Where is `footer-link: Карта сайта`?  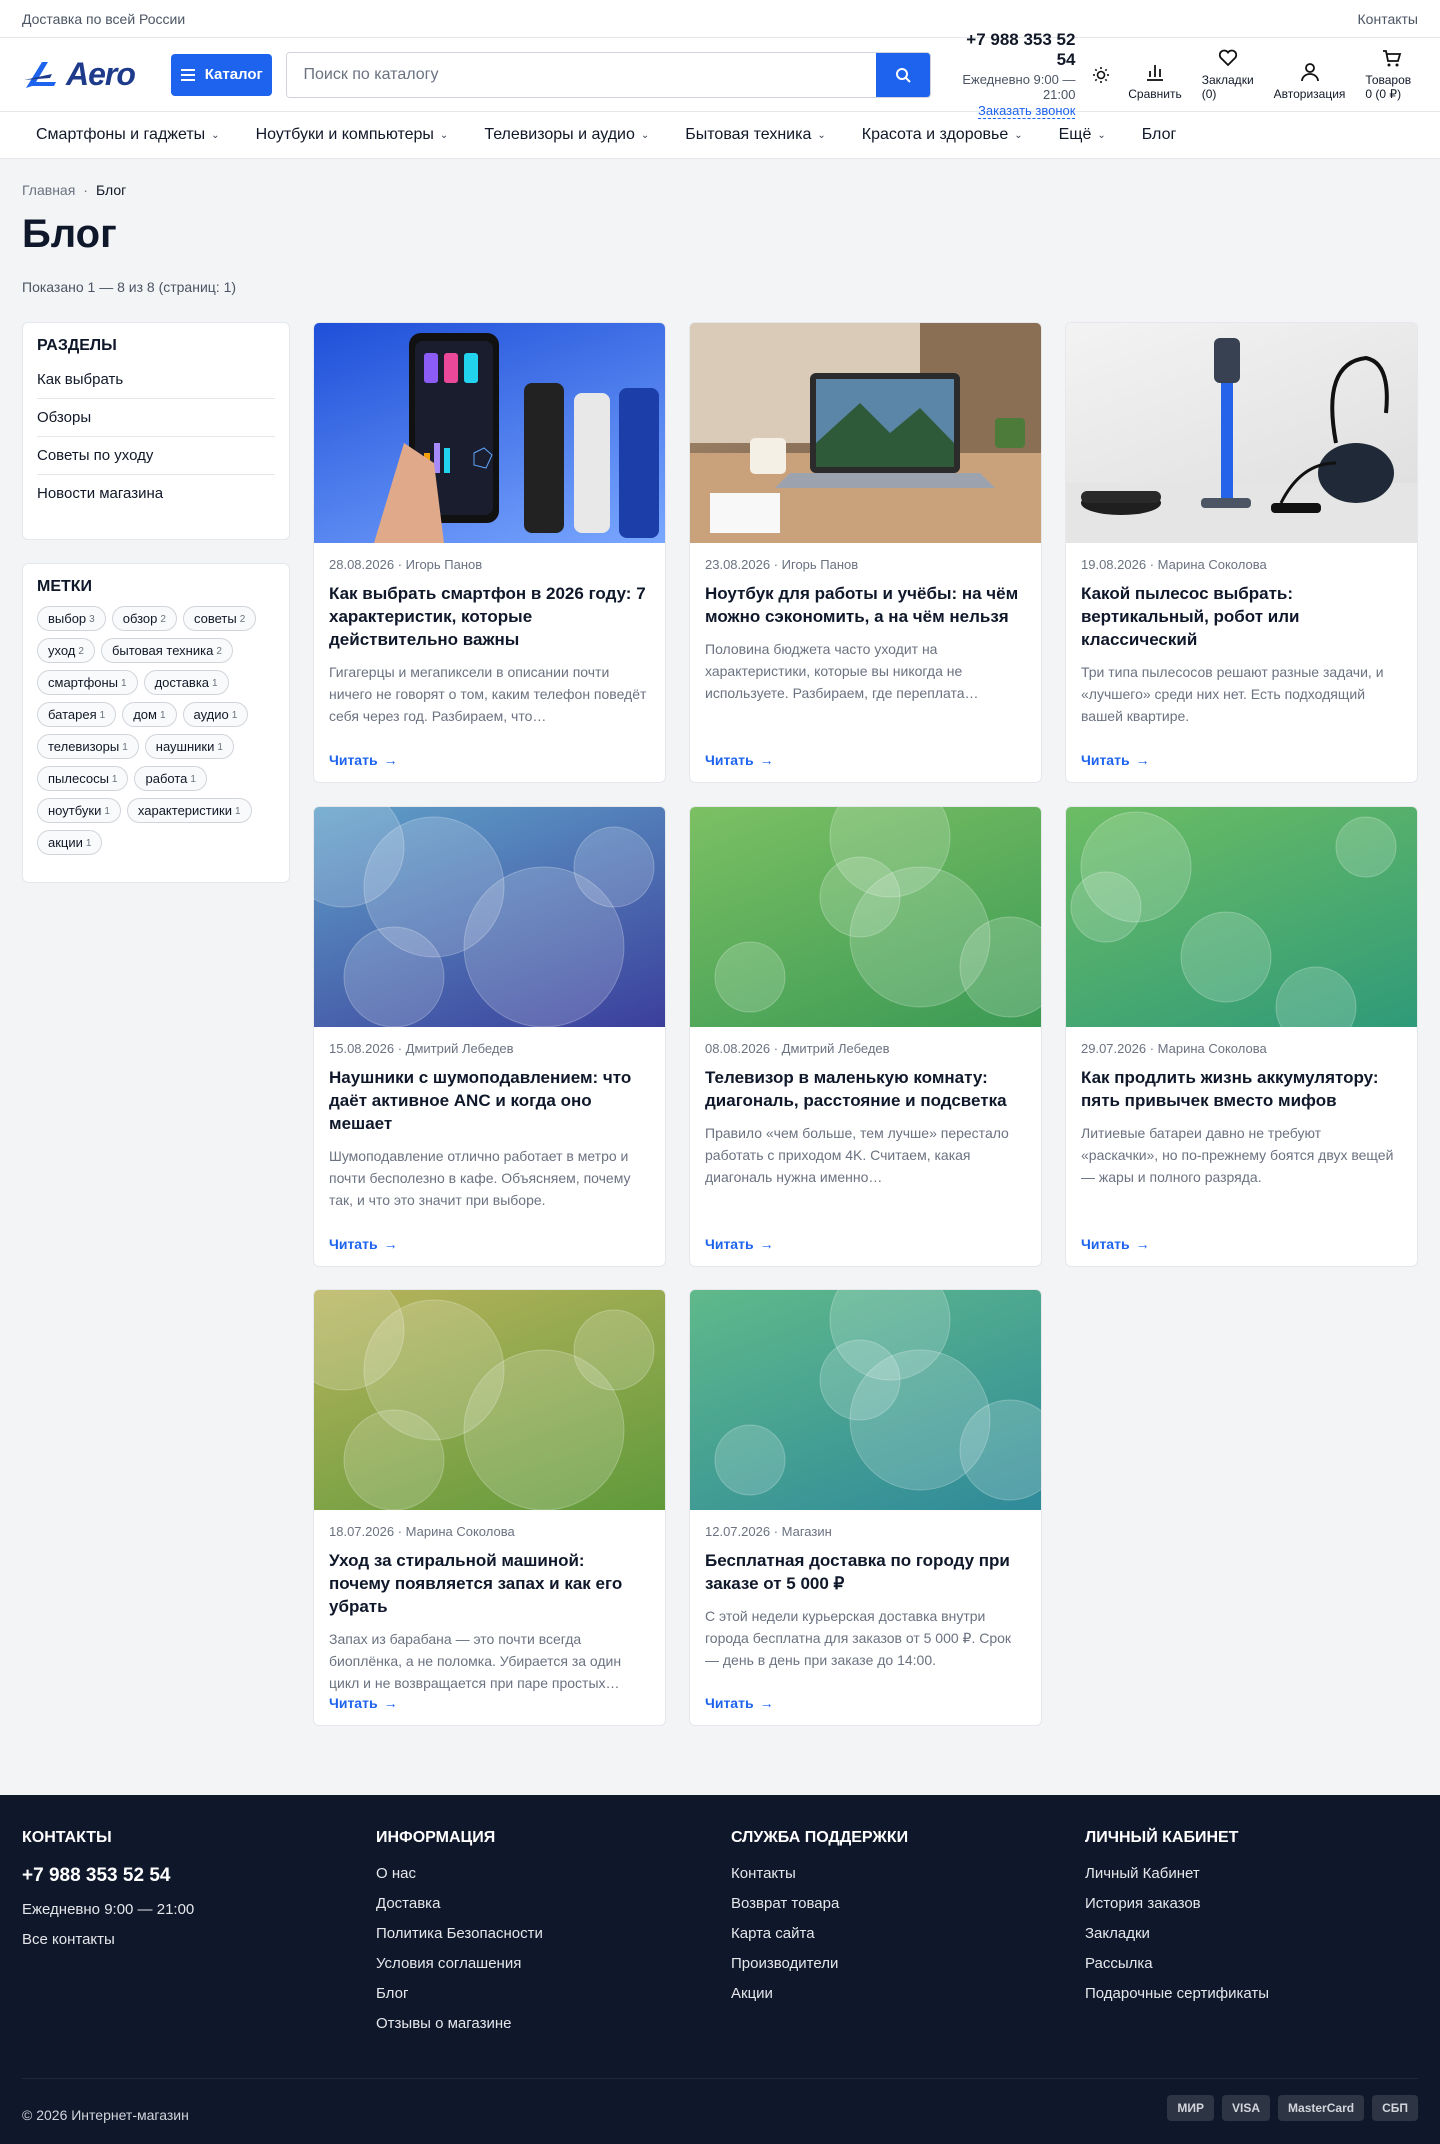
footer-link: Карта сайта is located at coordinates (819, 1933).